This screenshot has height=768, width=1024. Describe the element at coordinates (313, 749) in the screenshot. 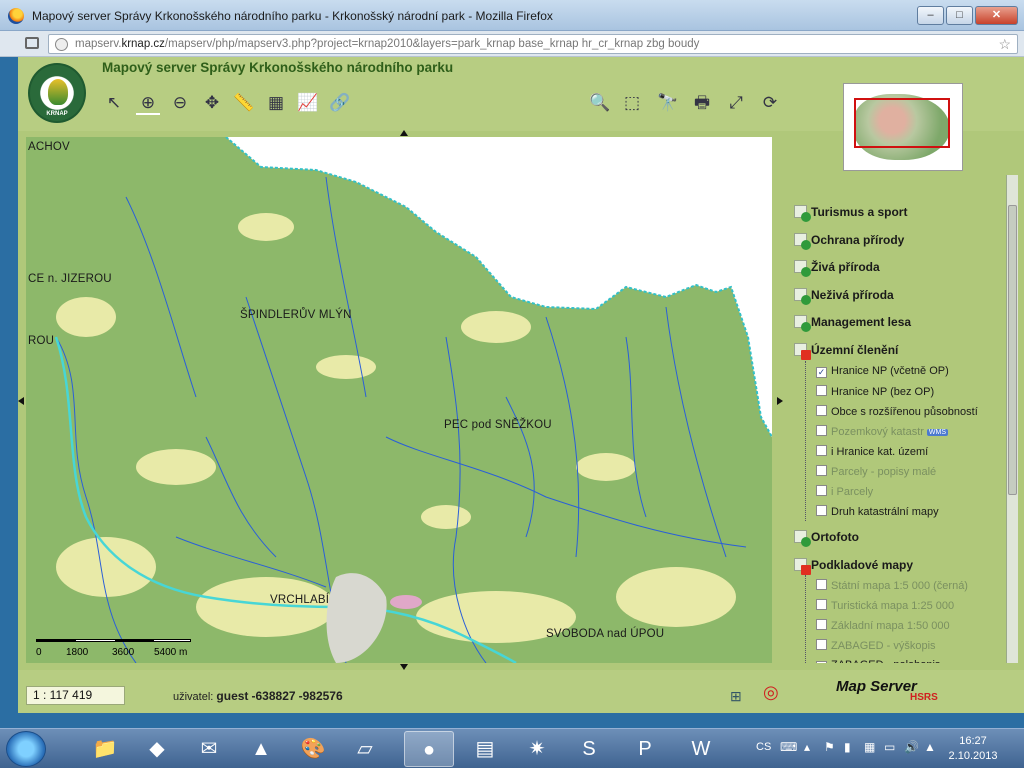

I see `paint-taskbar-icon: 🎨` at that location.